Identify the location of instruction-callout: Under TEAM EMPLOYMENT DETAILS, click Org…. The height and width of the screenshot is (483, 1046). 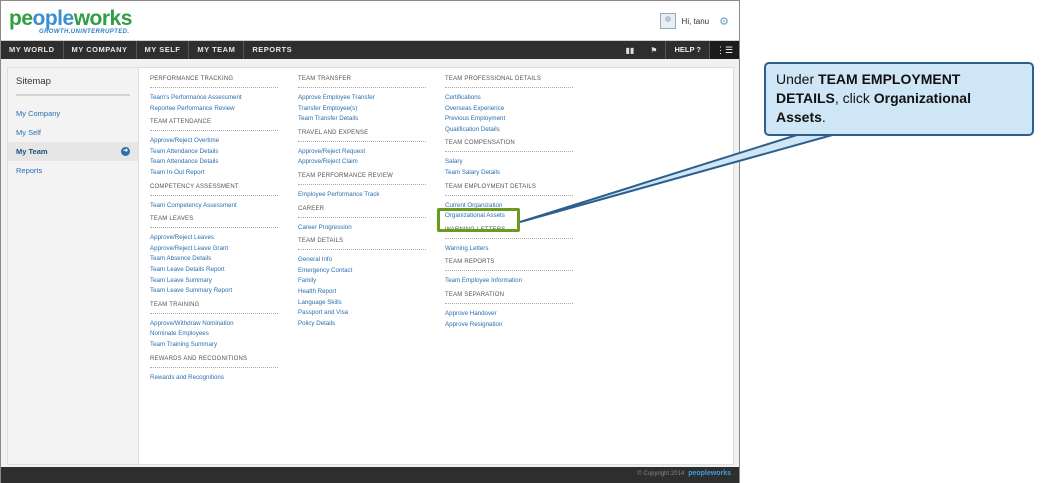
(899, 99).